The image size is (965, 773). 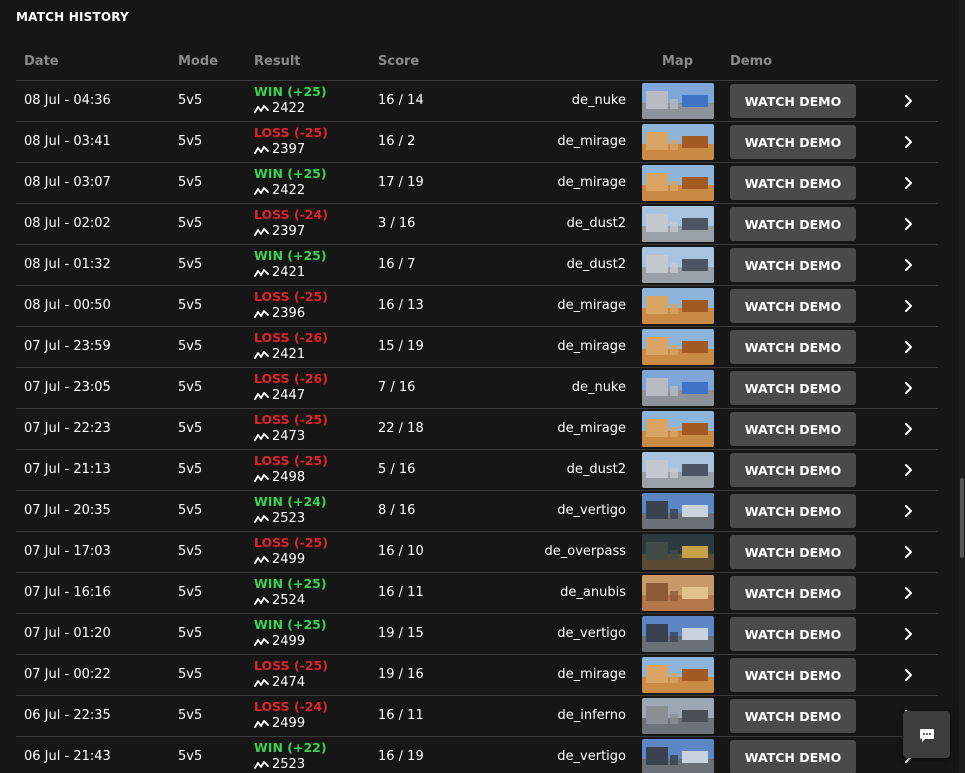 What do you see at coordinates (401, 756) in the screenshot?
I see `match-score: 16 / 19` at bounding box center [401, 756].